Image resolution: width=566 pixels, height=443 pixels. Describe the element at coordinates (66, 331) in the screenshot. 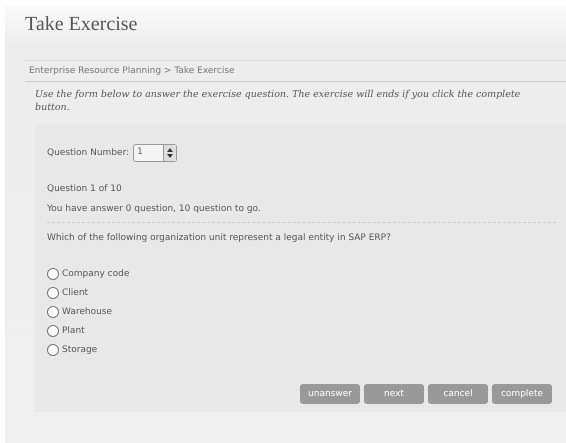

I see `answer-option: Plant` at that location.